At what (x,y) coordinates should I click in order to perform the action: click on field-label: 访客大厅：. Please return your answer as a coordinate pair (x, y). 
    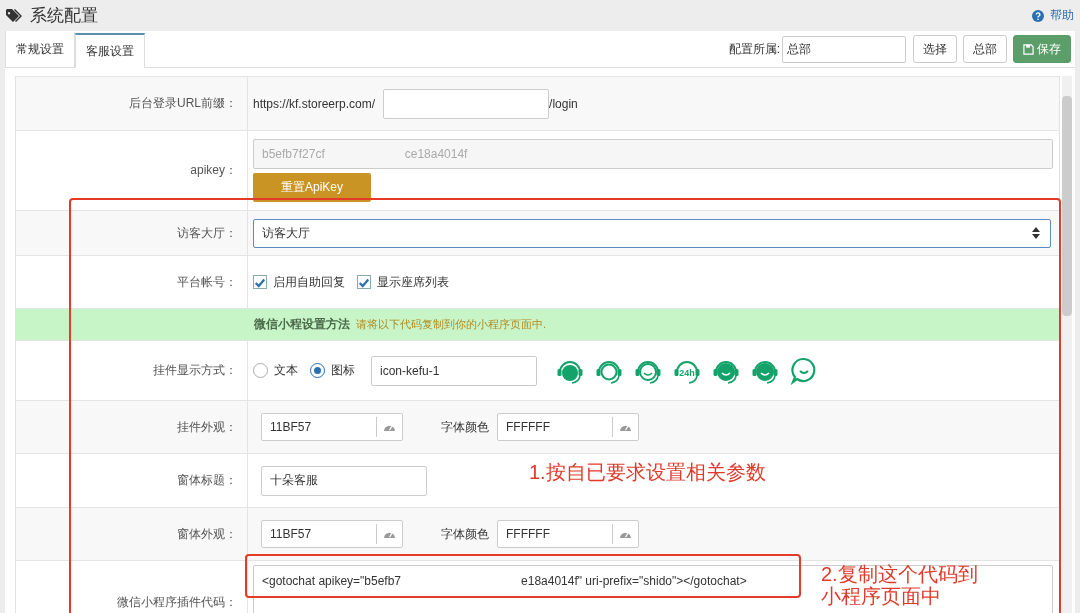
    Looking at the image, I should click on (207, 233).